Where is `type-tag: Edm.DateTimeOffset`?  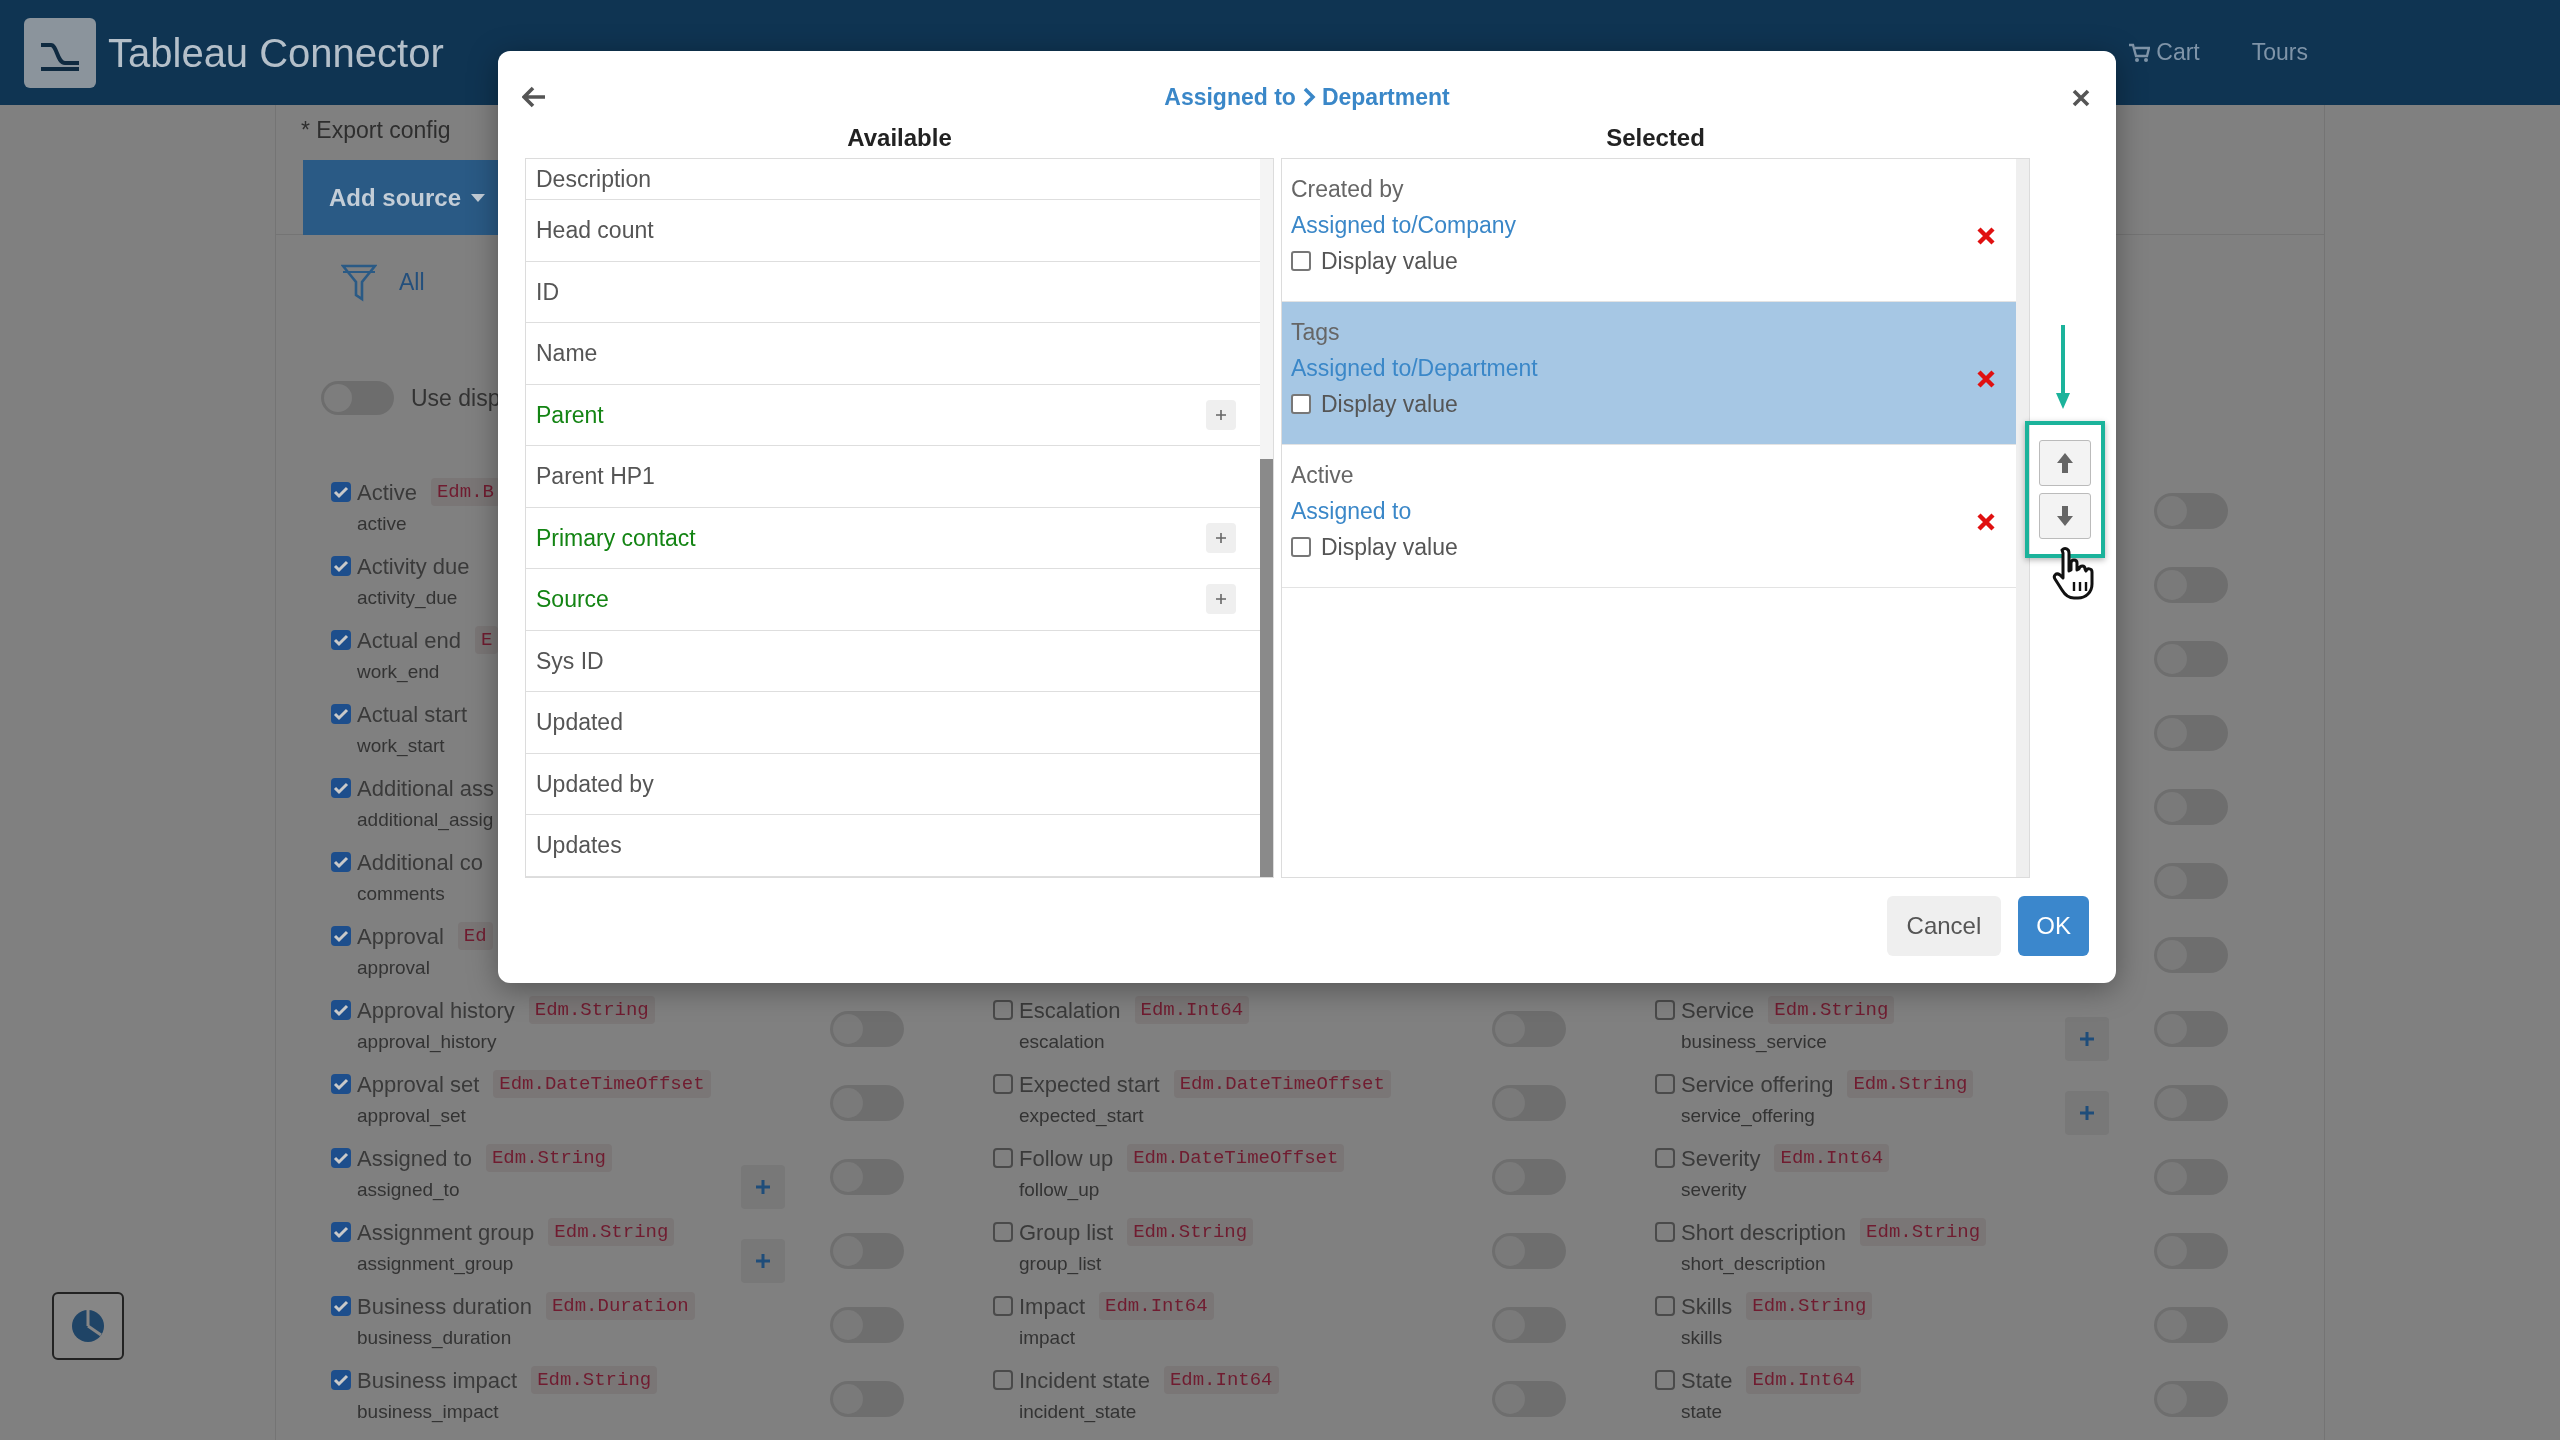
type-tag: Edm.DateTimeOffset is located at coordinates (602, 1084).